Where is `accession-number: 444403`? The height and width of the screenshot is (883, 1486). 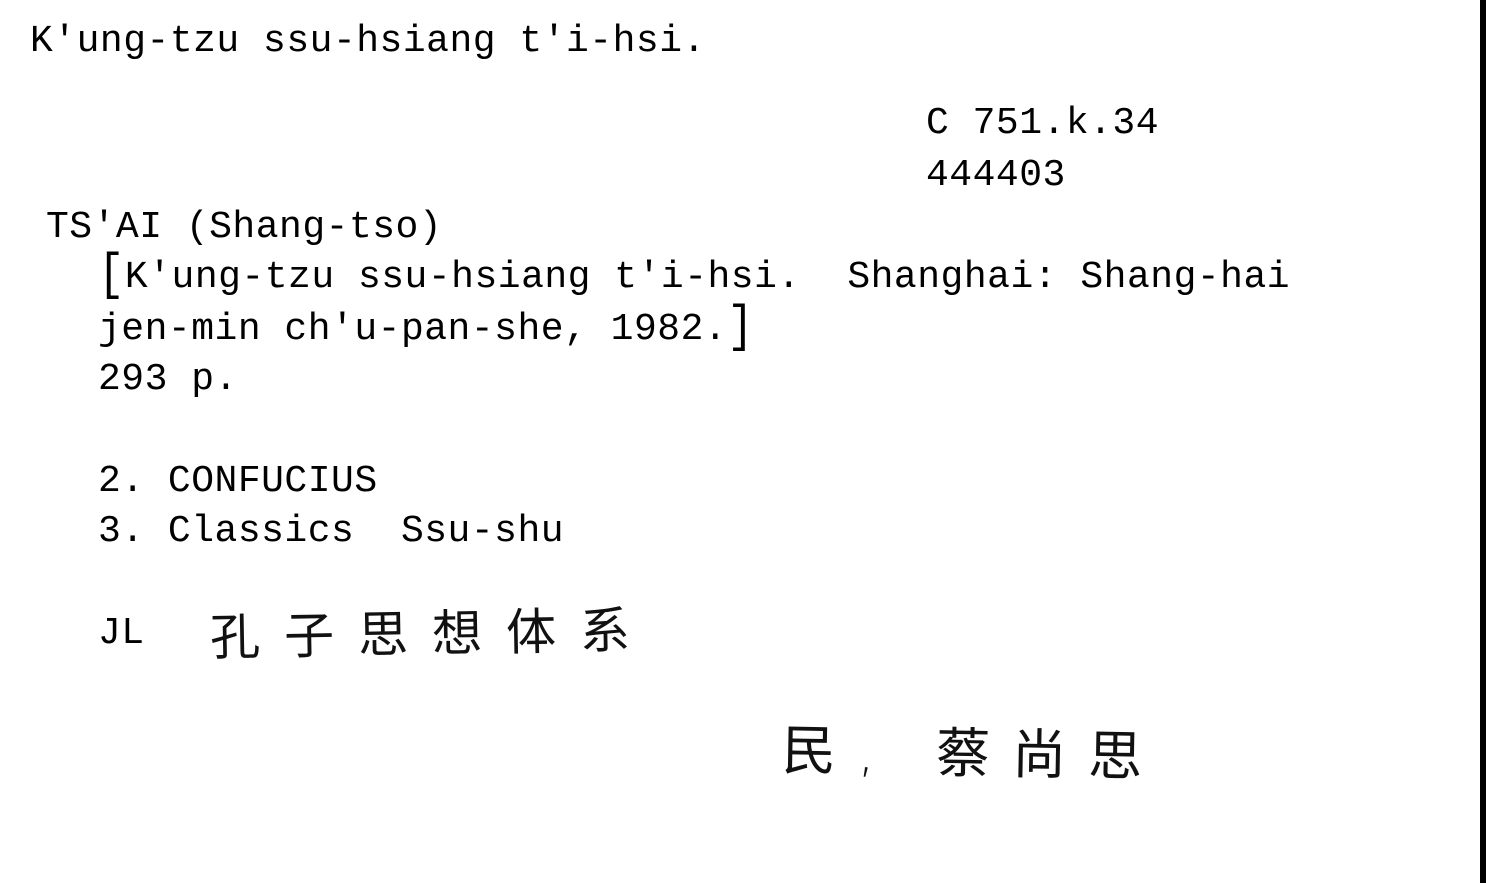
accession-number: 444403 is located at coordinates (996, 175).